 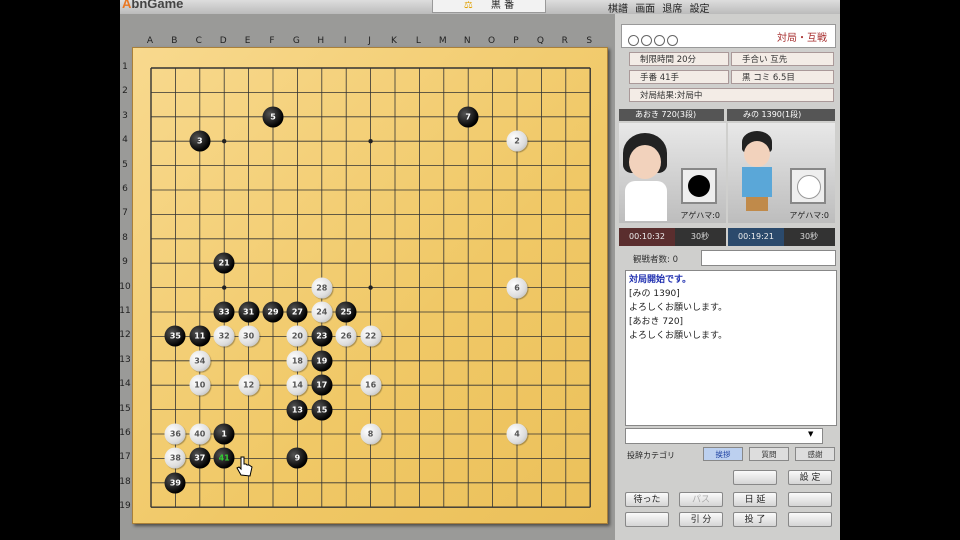 What do you see at coordinates (346, 312) in the screenshot?
I see `black-stone: 25` at bounding box center [346, 312].